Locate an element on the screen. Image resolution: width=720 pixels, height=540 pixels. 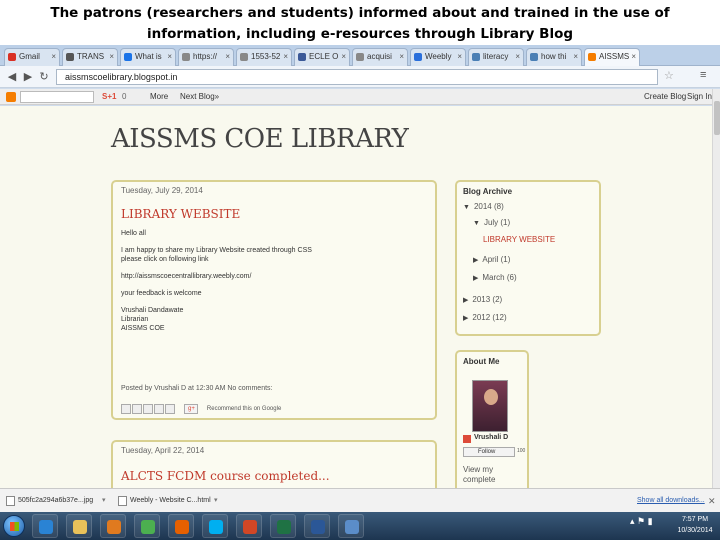
archive-label: 2012 (12) is located at coordinates (489, 317).